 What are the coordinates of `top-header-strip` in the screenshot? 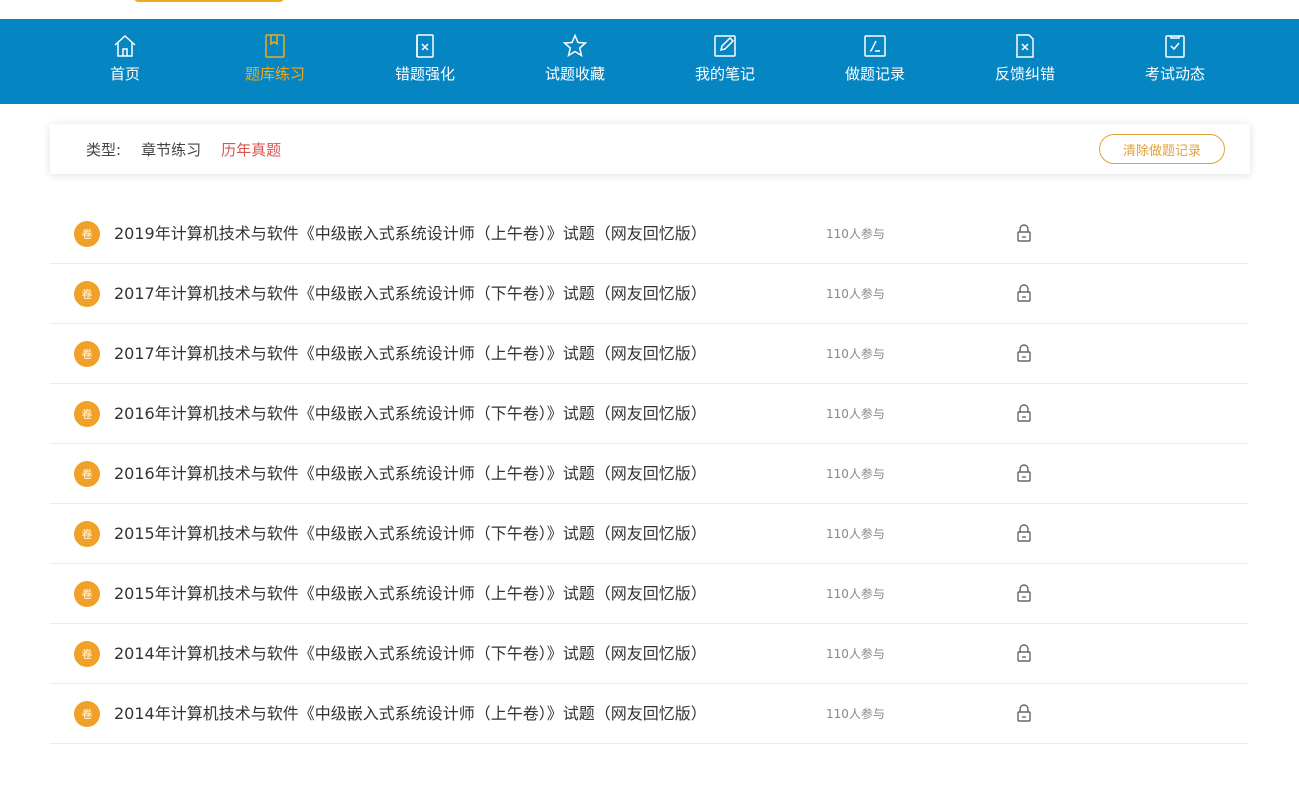 It's located at (649, 9).